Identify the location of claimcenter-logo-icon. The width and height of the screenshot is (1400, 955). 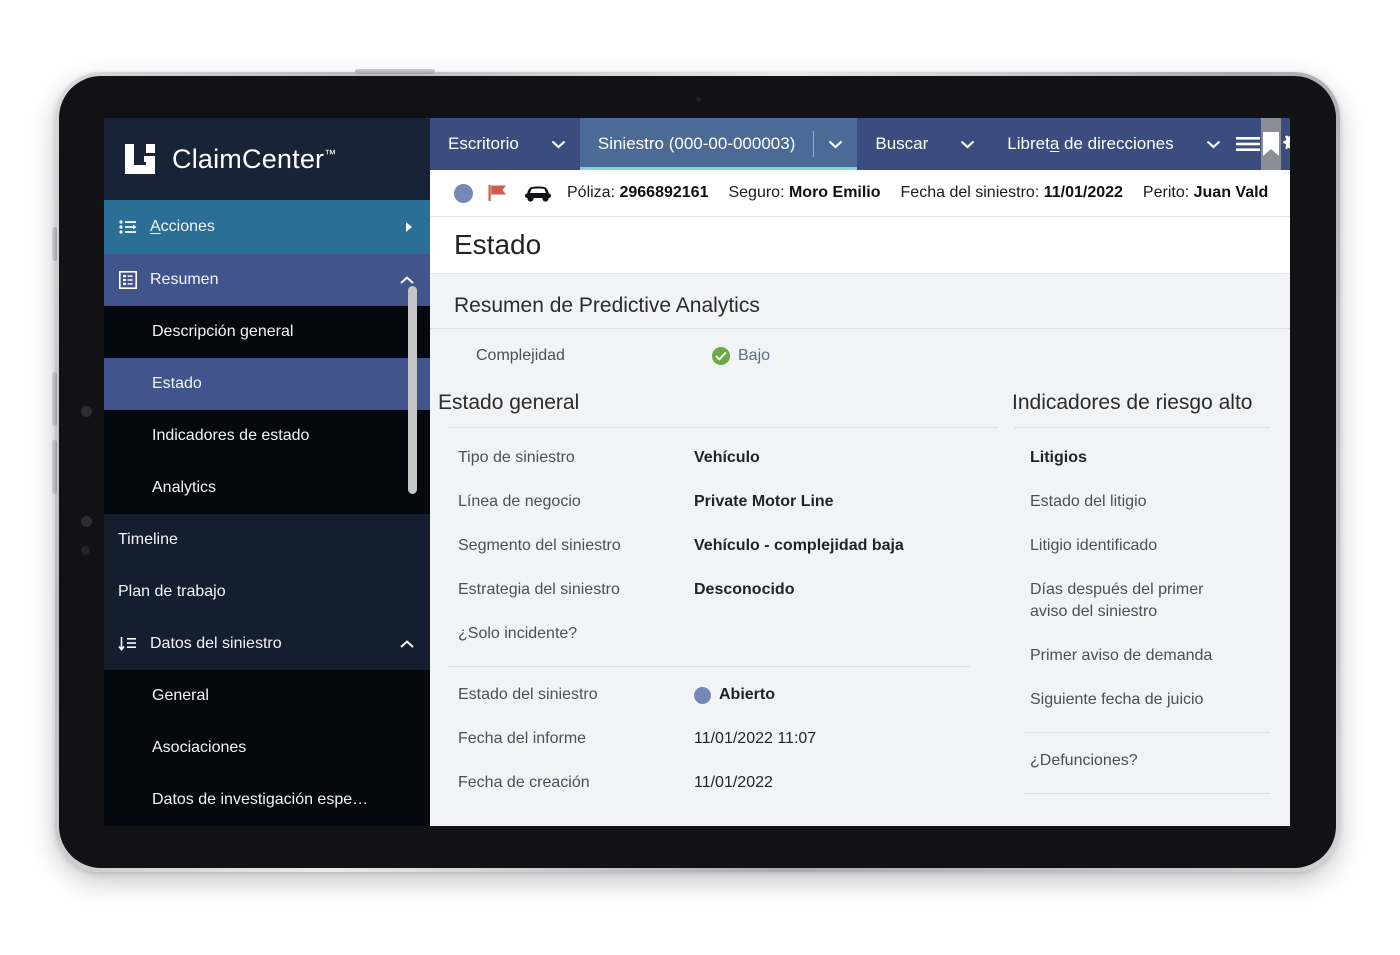
(140, 159).